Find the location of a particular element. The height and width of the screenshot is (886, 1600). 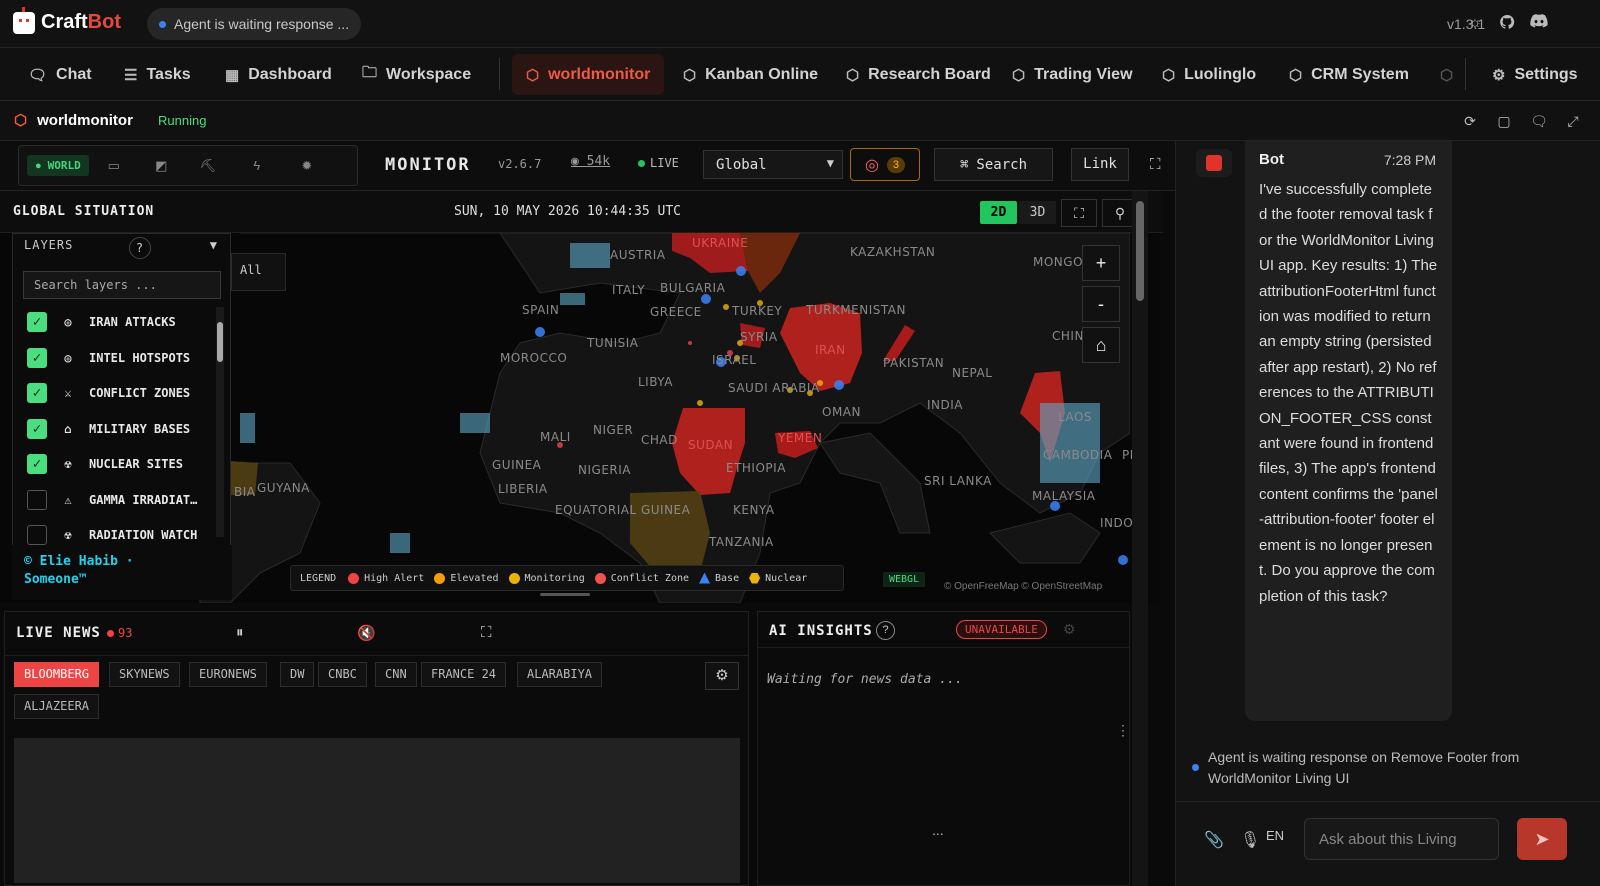

gear-icon: ⚙ is located at coordinates (1499, 75).